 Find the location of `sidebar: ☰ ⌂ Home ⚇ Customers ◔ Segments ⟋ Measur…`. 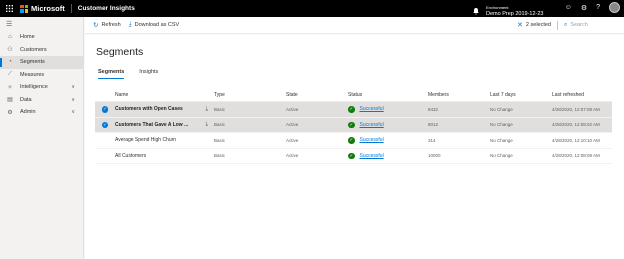

sidebar: ☰ ⌂ Home ⚇ Customers ◔ Segments ⟋ Measur… is located at coordinates (42, 138).